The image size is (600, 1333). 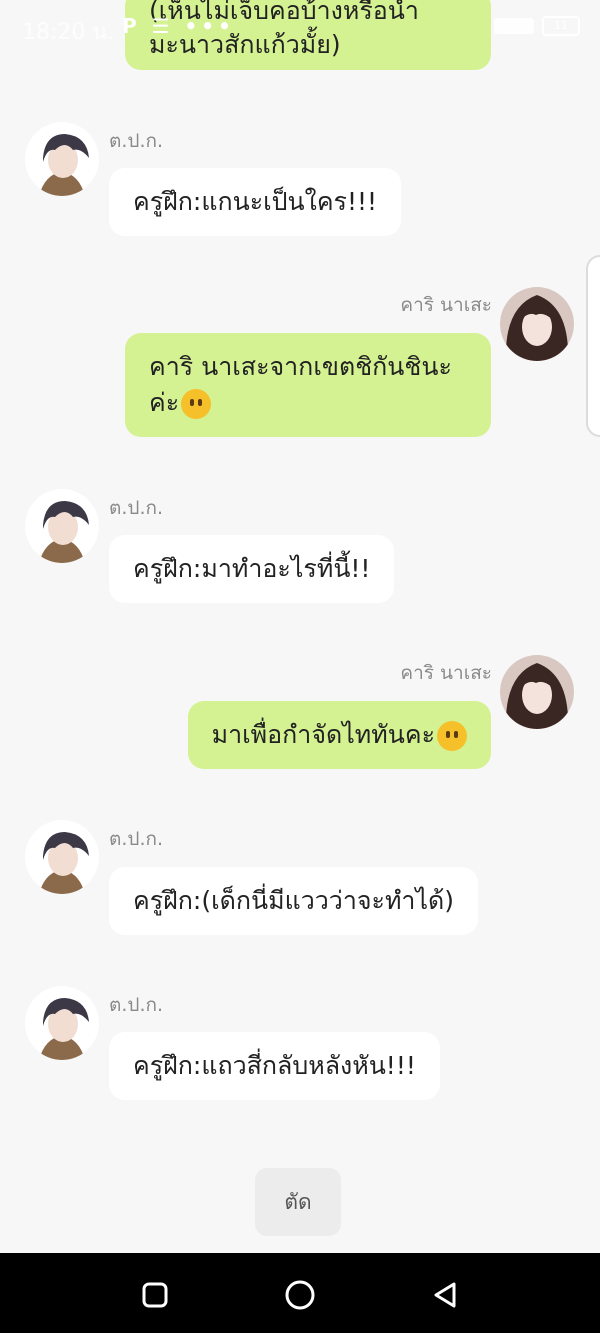 What do you see at coordinates (298, 1202) in the screenshot?
I see `cut-button: ตัด` at bounding box center [298, 1202].